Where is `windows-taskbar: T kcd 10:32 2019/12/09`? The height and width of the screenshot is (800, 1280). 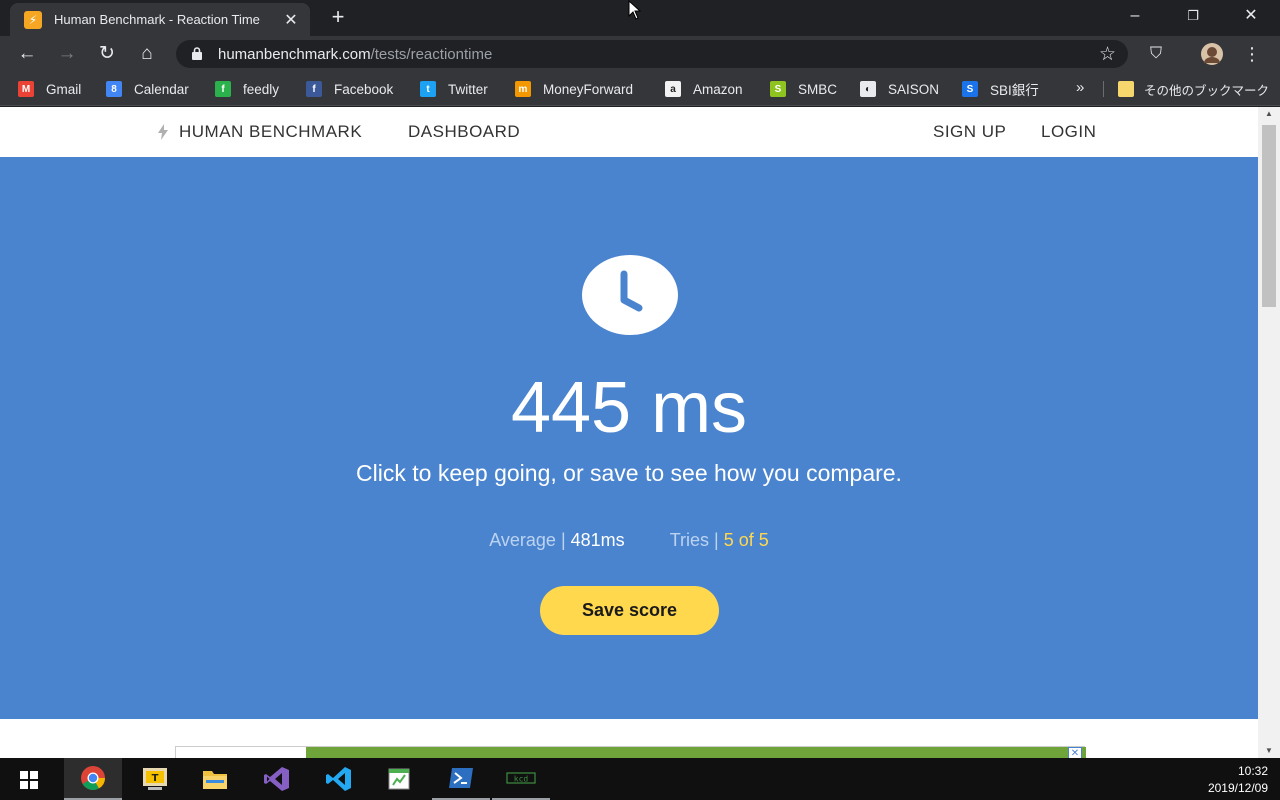
windows-taskbar: T kcd 10:32 2019/12/09 is located at coordinates (640, 779).